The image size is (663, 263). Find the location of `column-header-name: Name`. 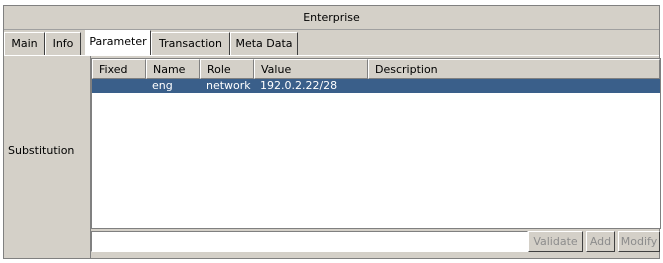

column-header-name: Name is located at coordinates (173, 69).